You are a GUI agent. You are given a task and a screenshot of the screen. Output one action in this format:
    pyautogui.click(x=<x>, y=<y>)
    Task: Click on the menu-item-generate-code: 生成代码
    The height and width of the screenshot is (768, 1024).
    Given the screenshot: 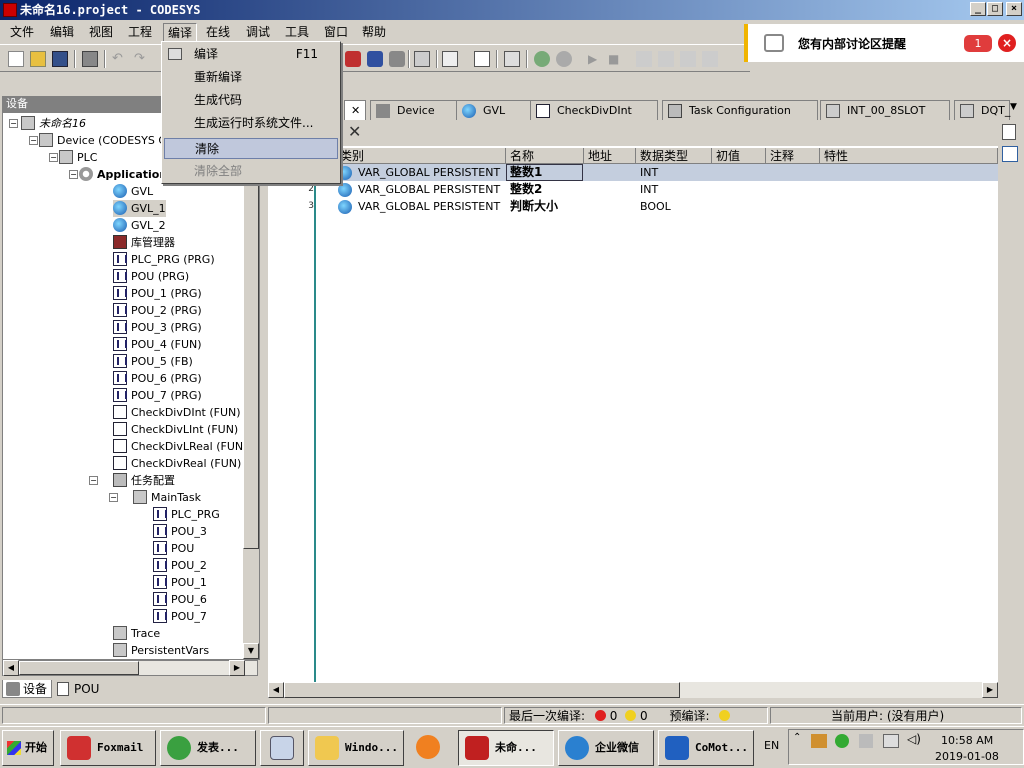 What is the action you would take?
    pyautogui.click(x=251, y=100)
    